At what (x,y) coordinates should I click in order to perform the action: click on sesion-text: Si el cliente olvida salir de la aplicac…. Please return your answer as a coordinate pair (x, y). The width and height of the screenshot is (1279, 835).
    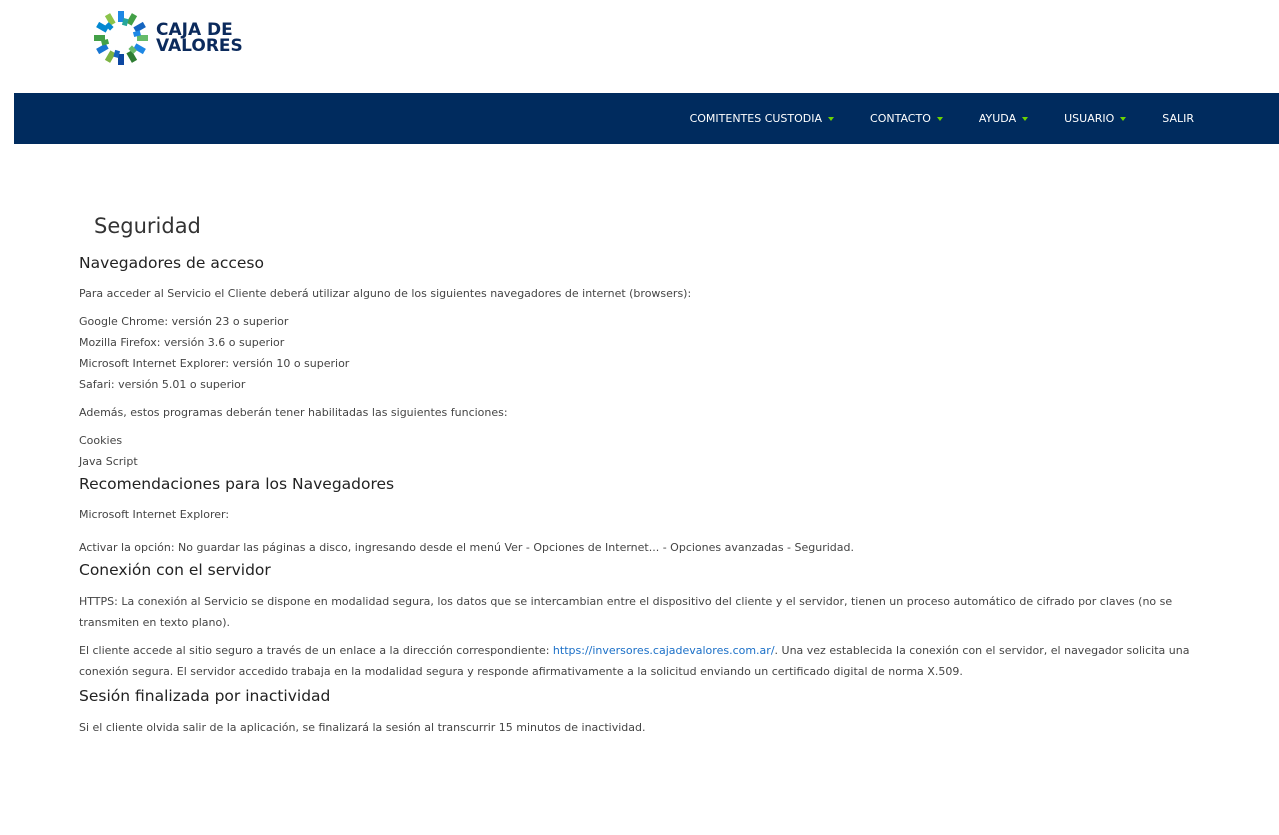
    Looking at the image, I should click on (362, 727).